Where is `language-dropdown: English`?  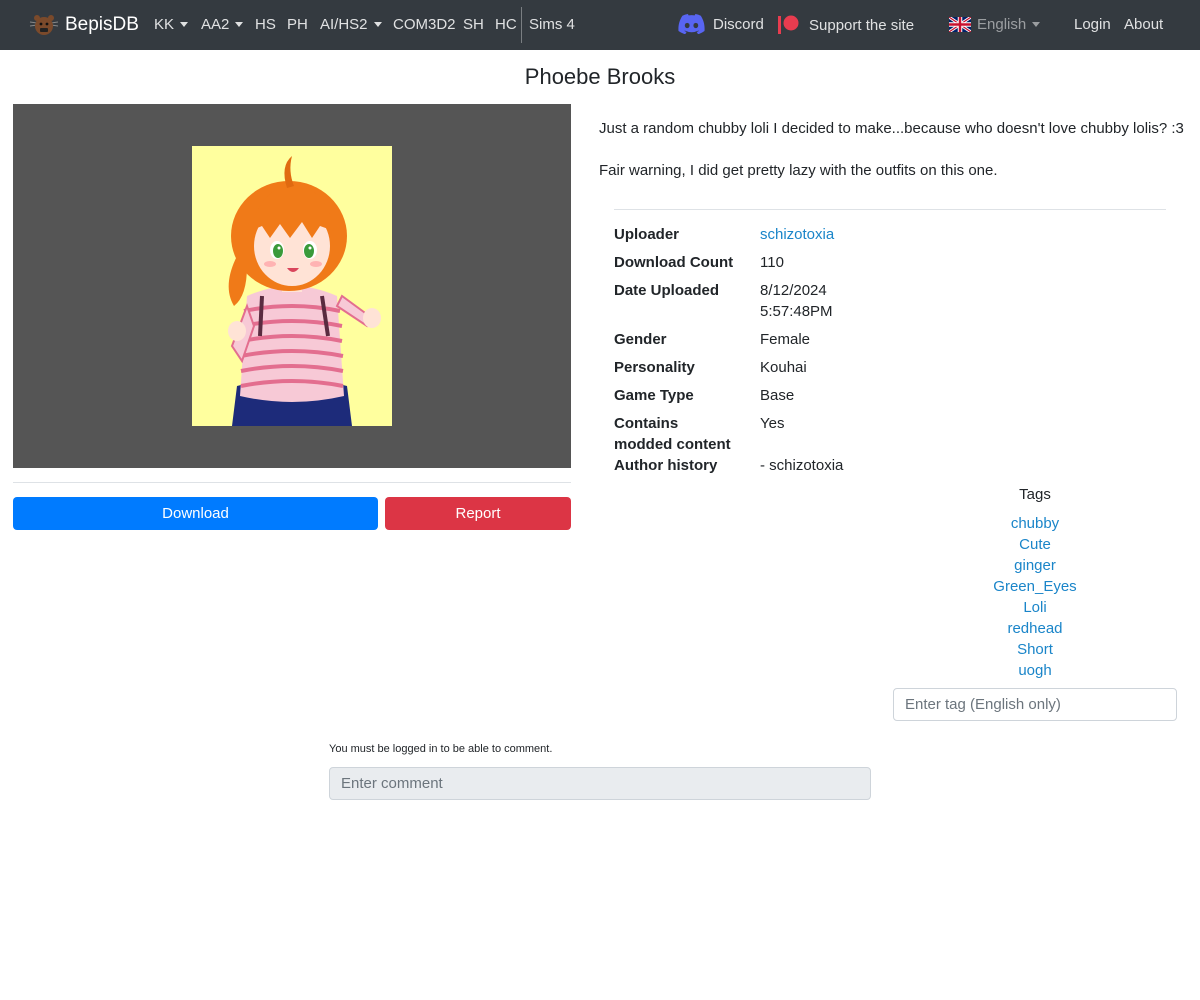
language-dropdown: English is located at coordinates (995, 24).